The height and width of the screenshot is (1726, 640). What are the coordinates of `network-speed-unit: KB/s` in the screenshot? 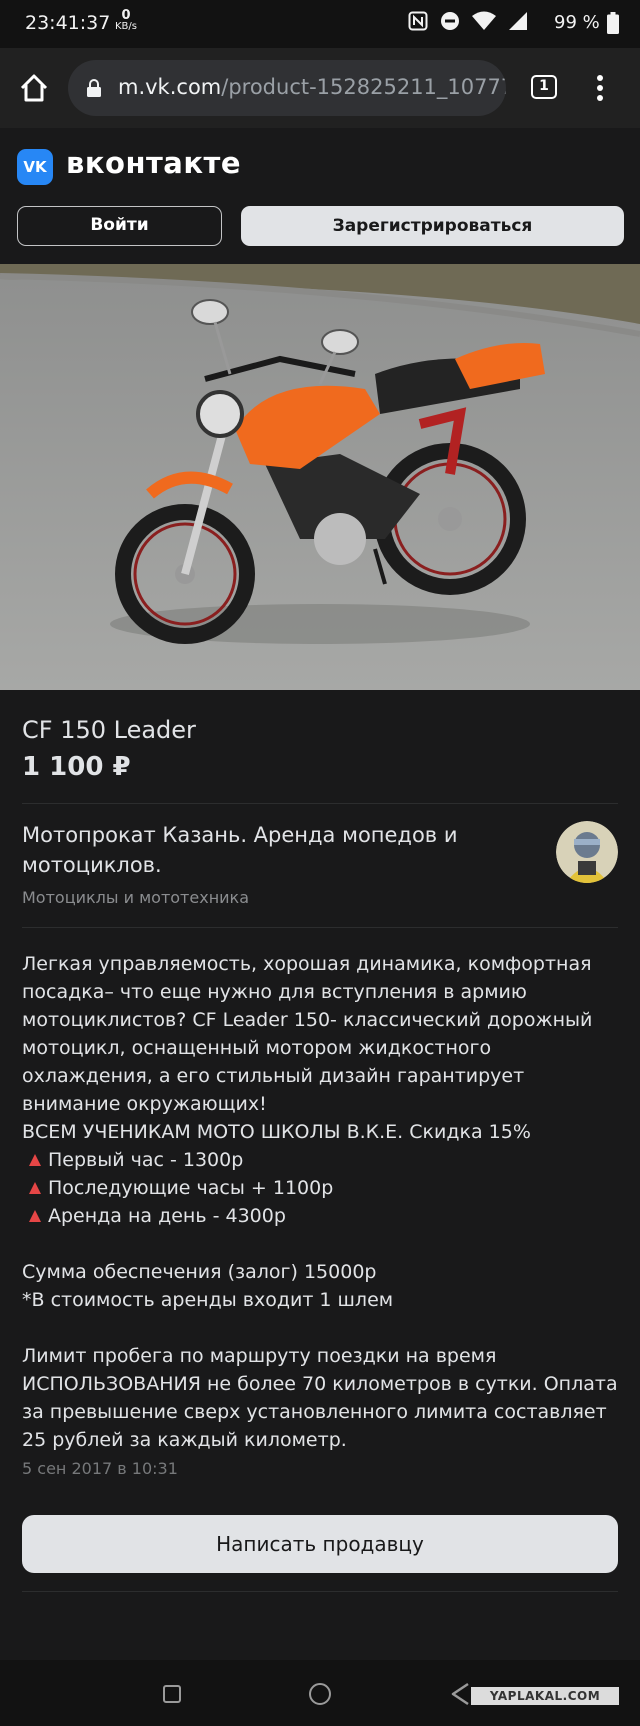 It's located at (126, 26).